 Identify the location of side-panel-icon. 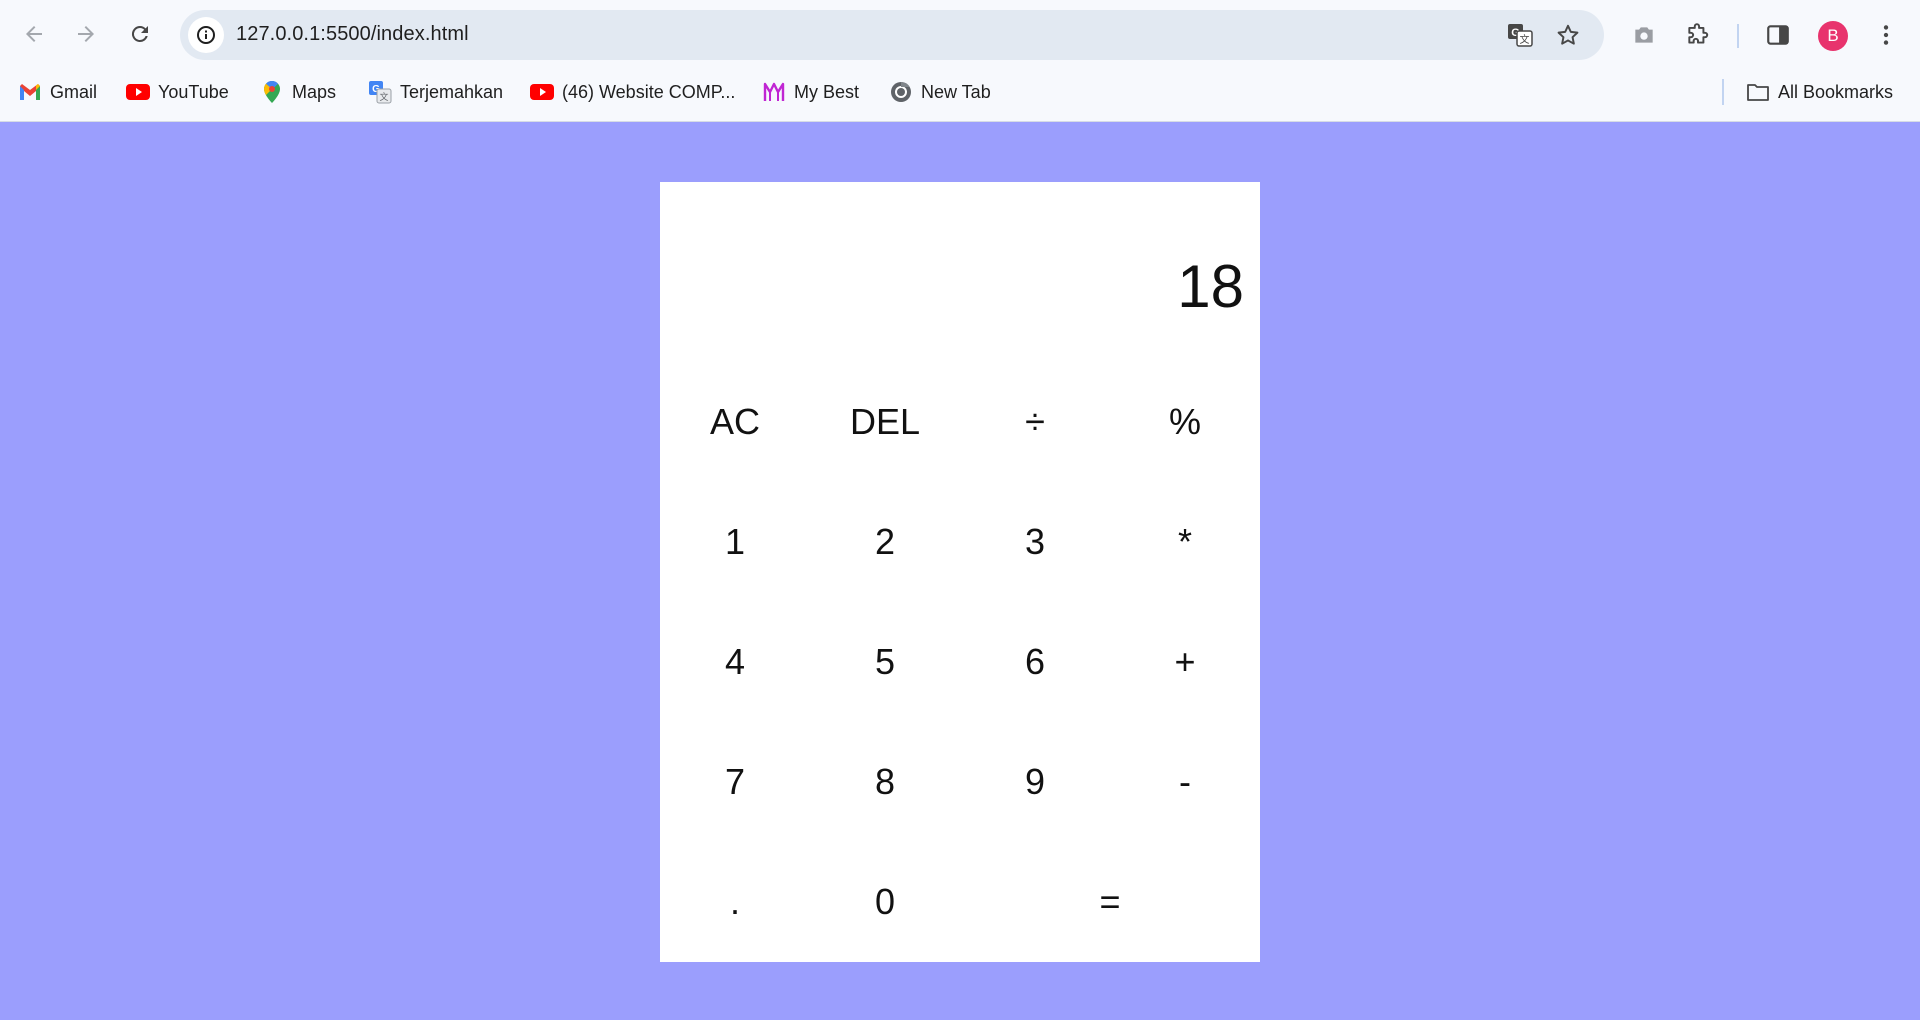
(1778, 35).